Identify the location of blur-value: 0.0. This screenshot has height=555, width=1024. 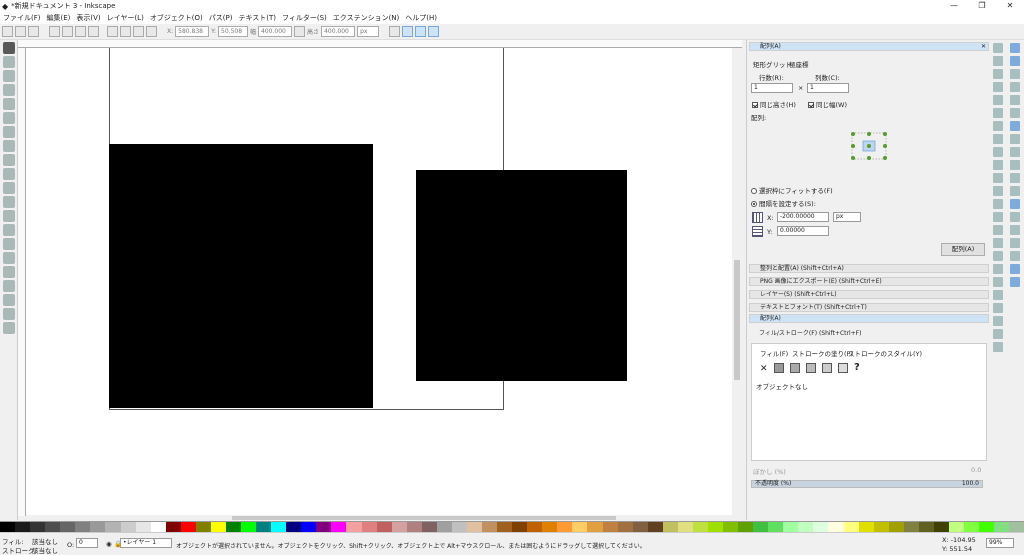
(976, 470).